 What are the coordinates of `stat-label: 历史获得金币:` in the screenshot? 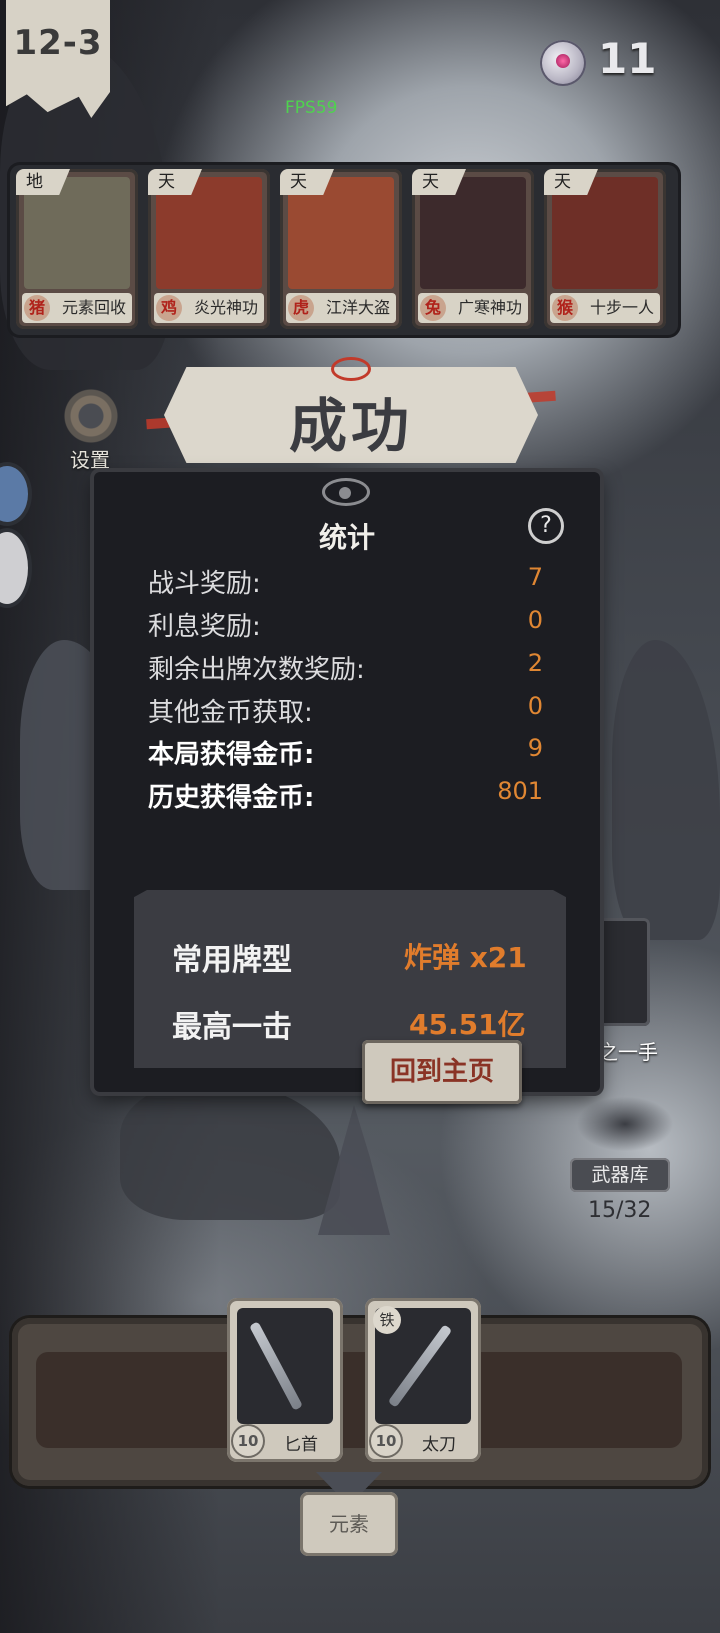 It's located at (231, 798).